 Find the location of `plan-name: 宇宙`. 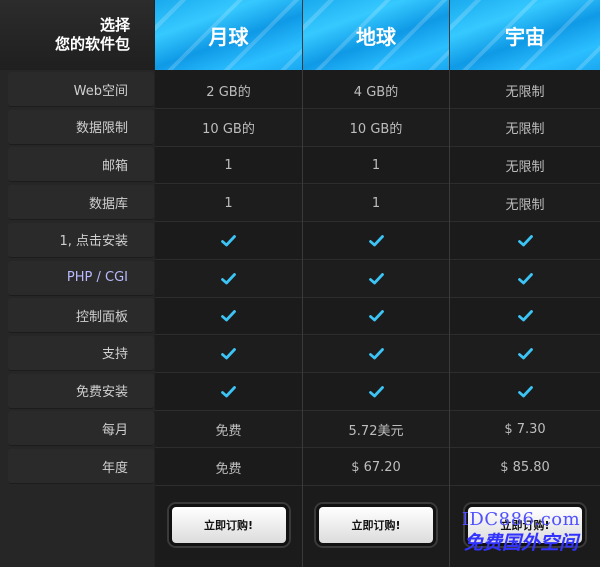

plan-name: 宇宙 is located at coordinates (525, 36).